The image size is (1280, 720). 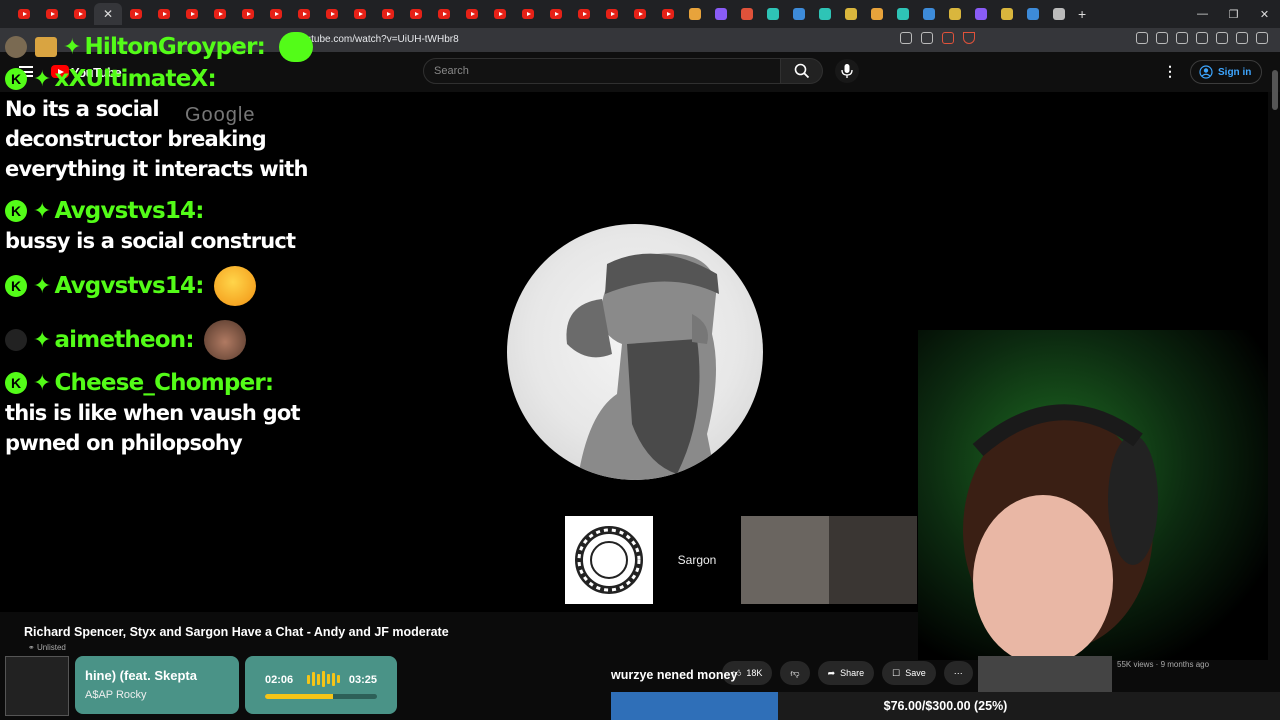 What do you see at coordinates (945, 706) in the screenshot?
I see `donation-goal-text: $76.00/$300.00 (25%)` at bounding box center [945, 706].